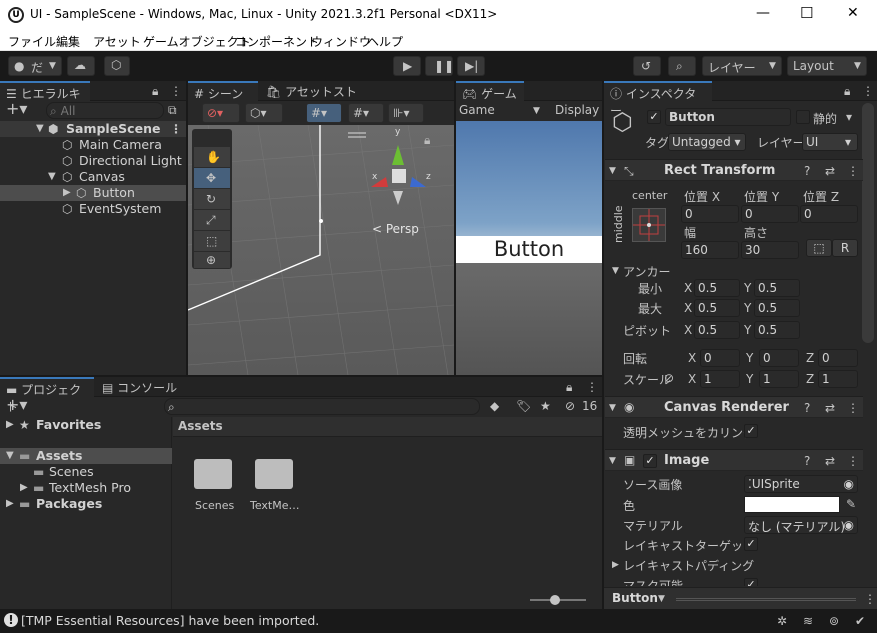 This screenshot has width=877, height=633. I want to click on tree-item-scenes: ▬ Scenes, so click(86, 472).